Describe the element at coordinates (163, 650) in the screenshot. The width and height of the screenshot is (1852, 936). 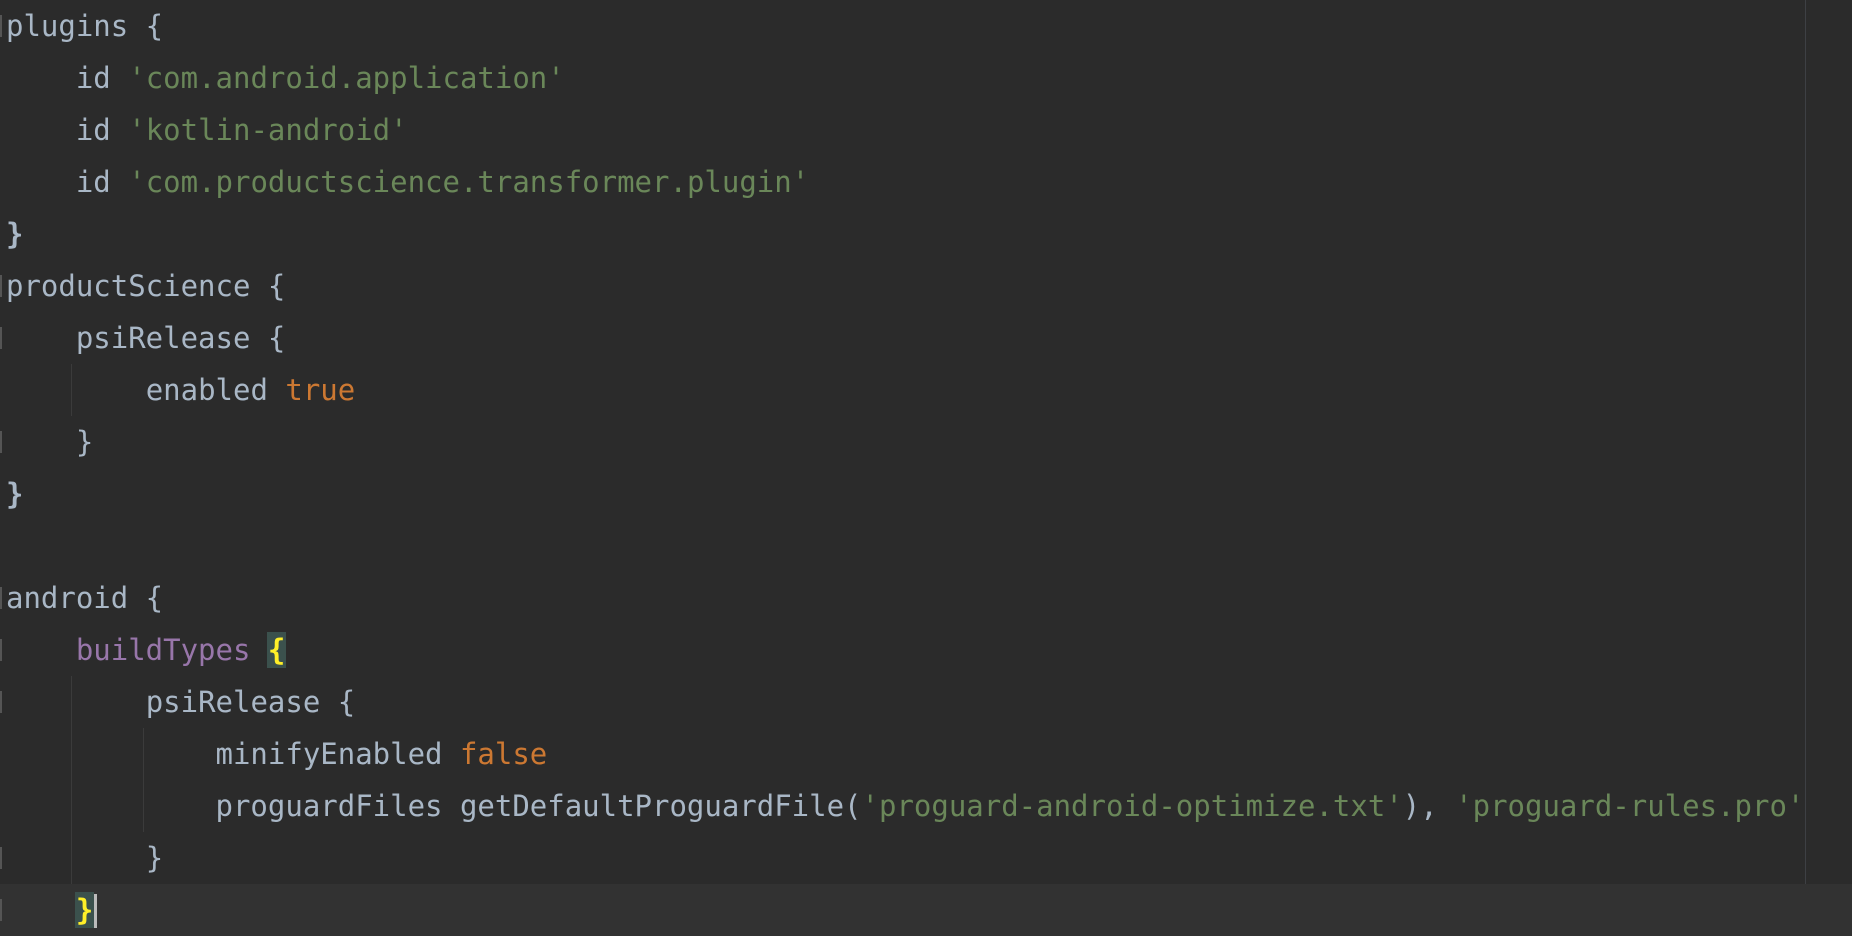
I see `build-types-identifier: buildTypes` at that location.